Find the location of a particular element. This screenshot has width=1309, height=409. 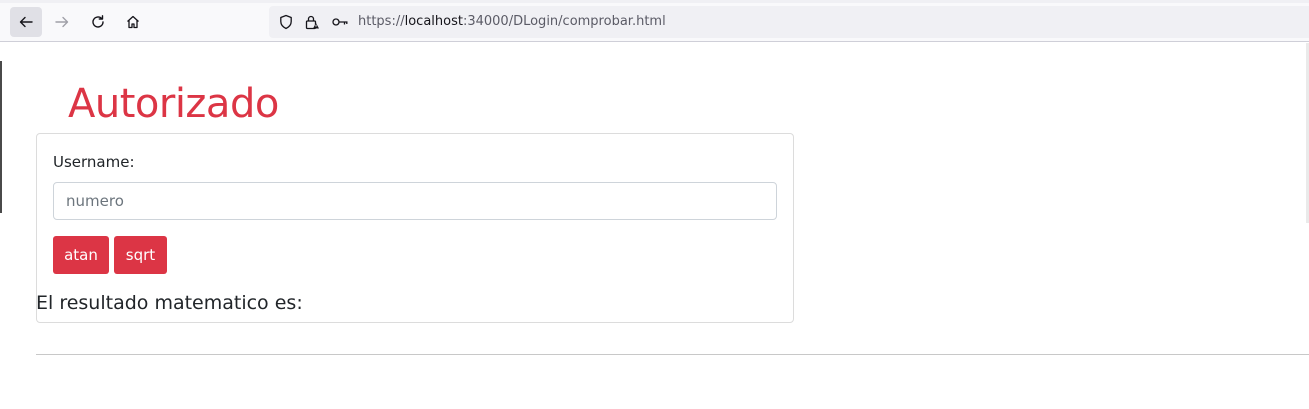

forward-button is located at coordinates (62, 22).